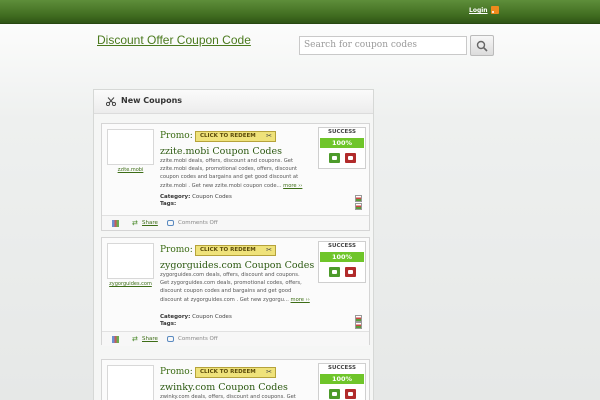  I want to click on coupon-site-link: zygorguides.com, so click(130, 284).